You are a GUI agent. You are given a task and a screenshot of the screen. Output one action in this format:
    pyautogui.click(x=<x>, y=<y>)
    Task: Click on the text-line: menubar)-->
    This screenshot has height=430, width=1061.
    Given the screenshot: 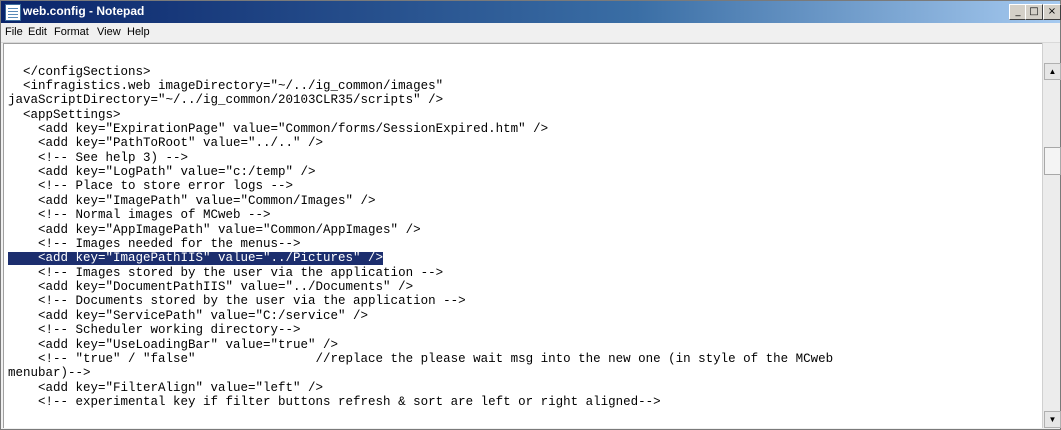 What is the action you would take?
    pyautogui.click(x=49, y=373)
    